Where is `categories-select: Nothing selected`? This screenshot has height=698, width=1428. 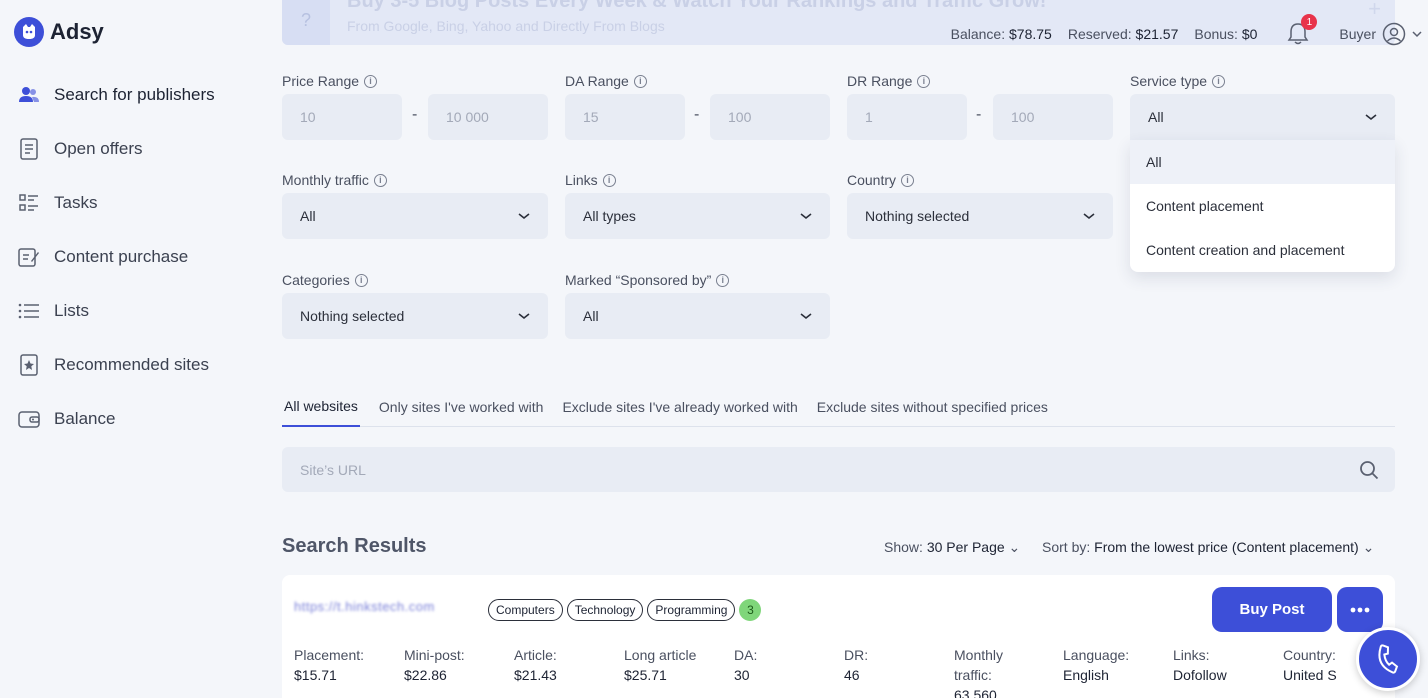
categories-select: Nothing selected is located at coordinates (415, 316).